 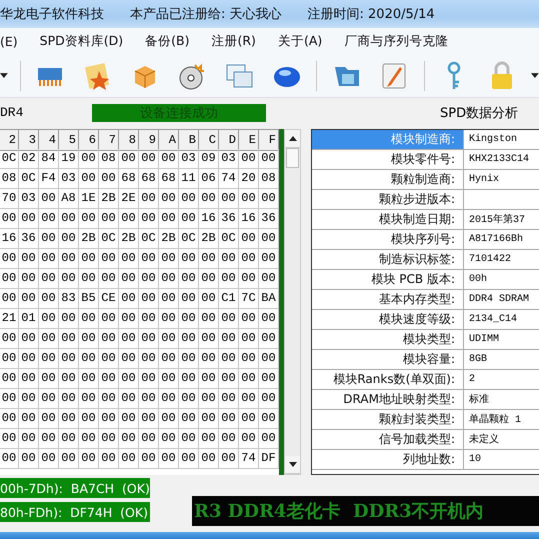 What do you see at coordinates (292, 465) in the screenshot?
I see `scroll-down-icon` at bounding box center [292, 465].